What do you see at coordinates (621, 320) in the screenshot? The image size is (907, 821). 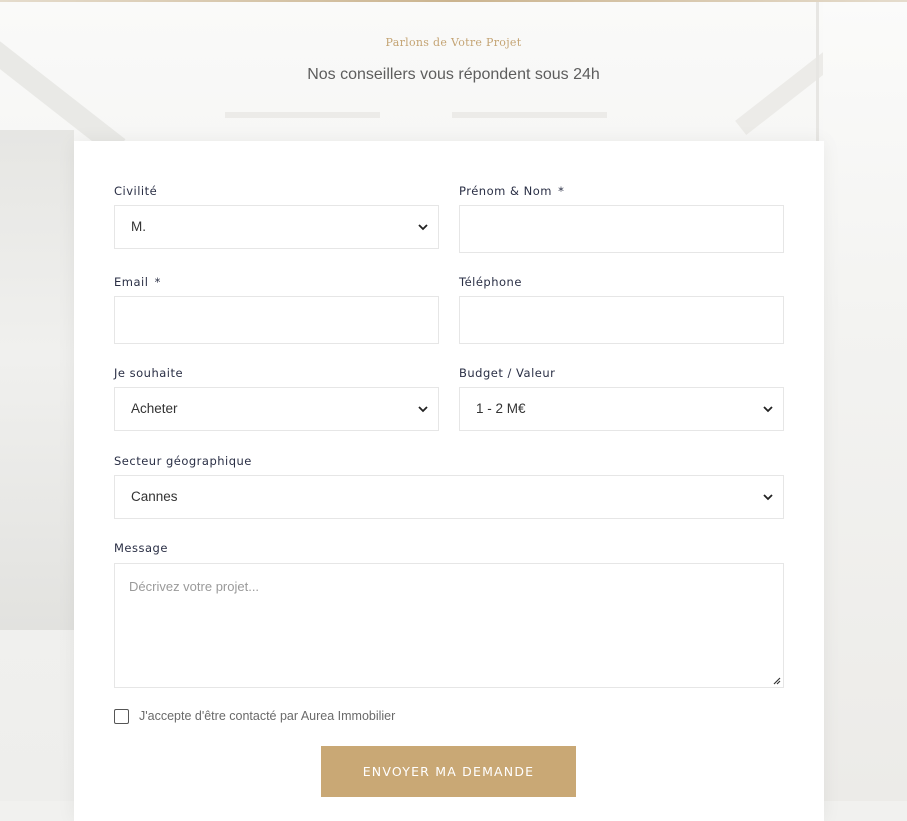 I see `phone-input` at bounding box center [621, 320].